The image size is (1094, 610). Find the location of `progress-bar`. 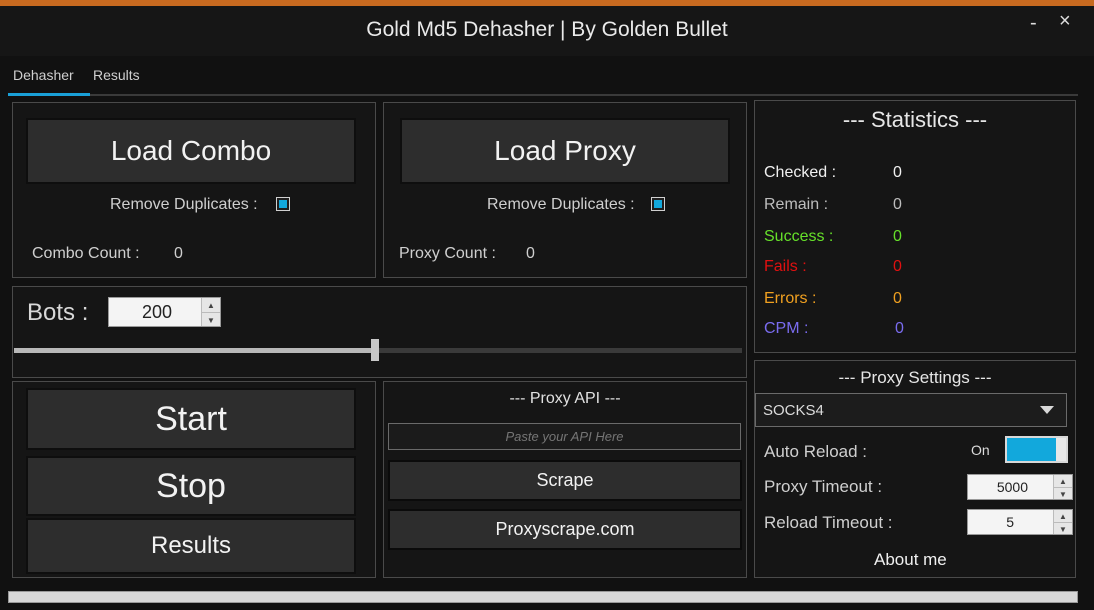

progress-bar is located at coordinates (543, 597).